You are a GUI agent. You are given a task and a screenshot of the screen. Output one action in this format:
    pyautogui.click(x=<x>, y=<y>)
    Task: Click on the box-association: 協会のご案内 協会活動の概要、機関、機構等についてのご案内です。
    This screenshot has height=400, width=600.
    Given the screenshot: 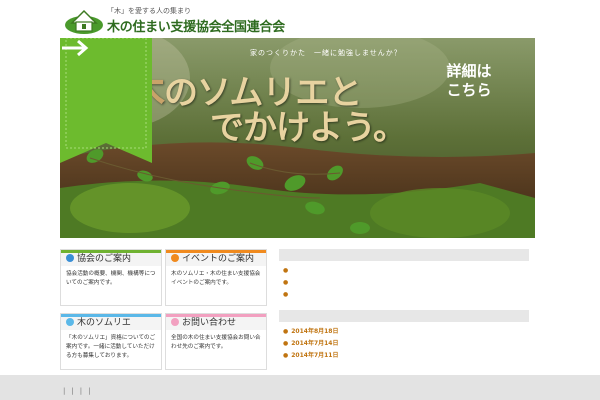 What is the action you would take?
    pyautogui.click(x=111, y=277)
    